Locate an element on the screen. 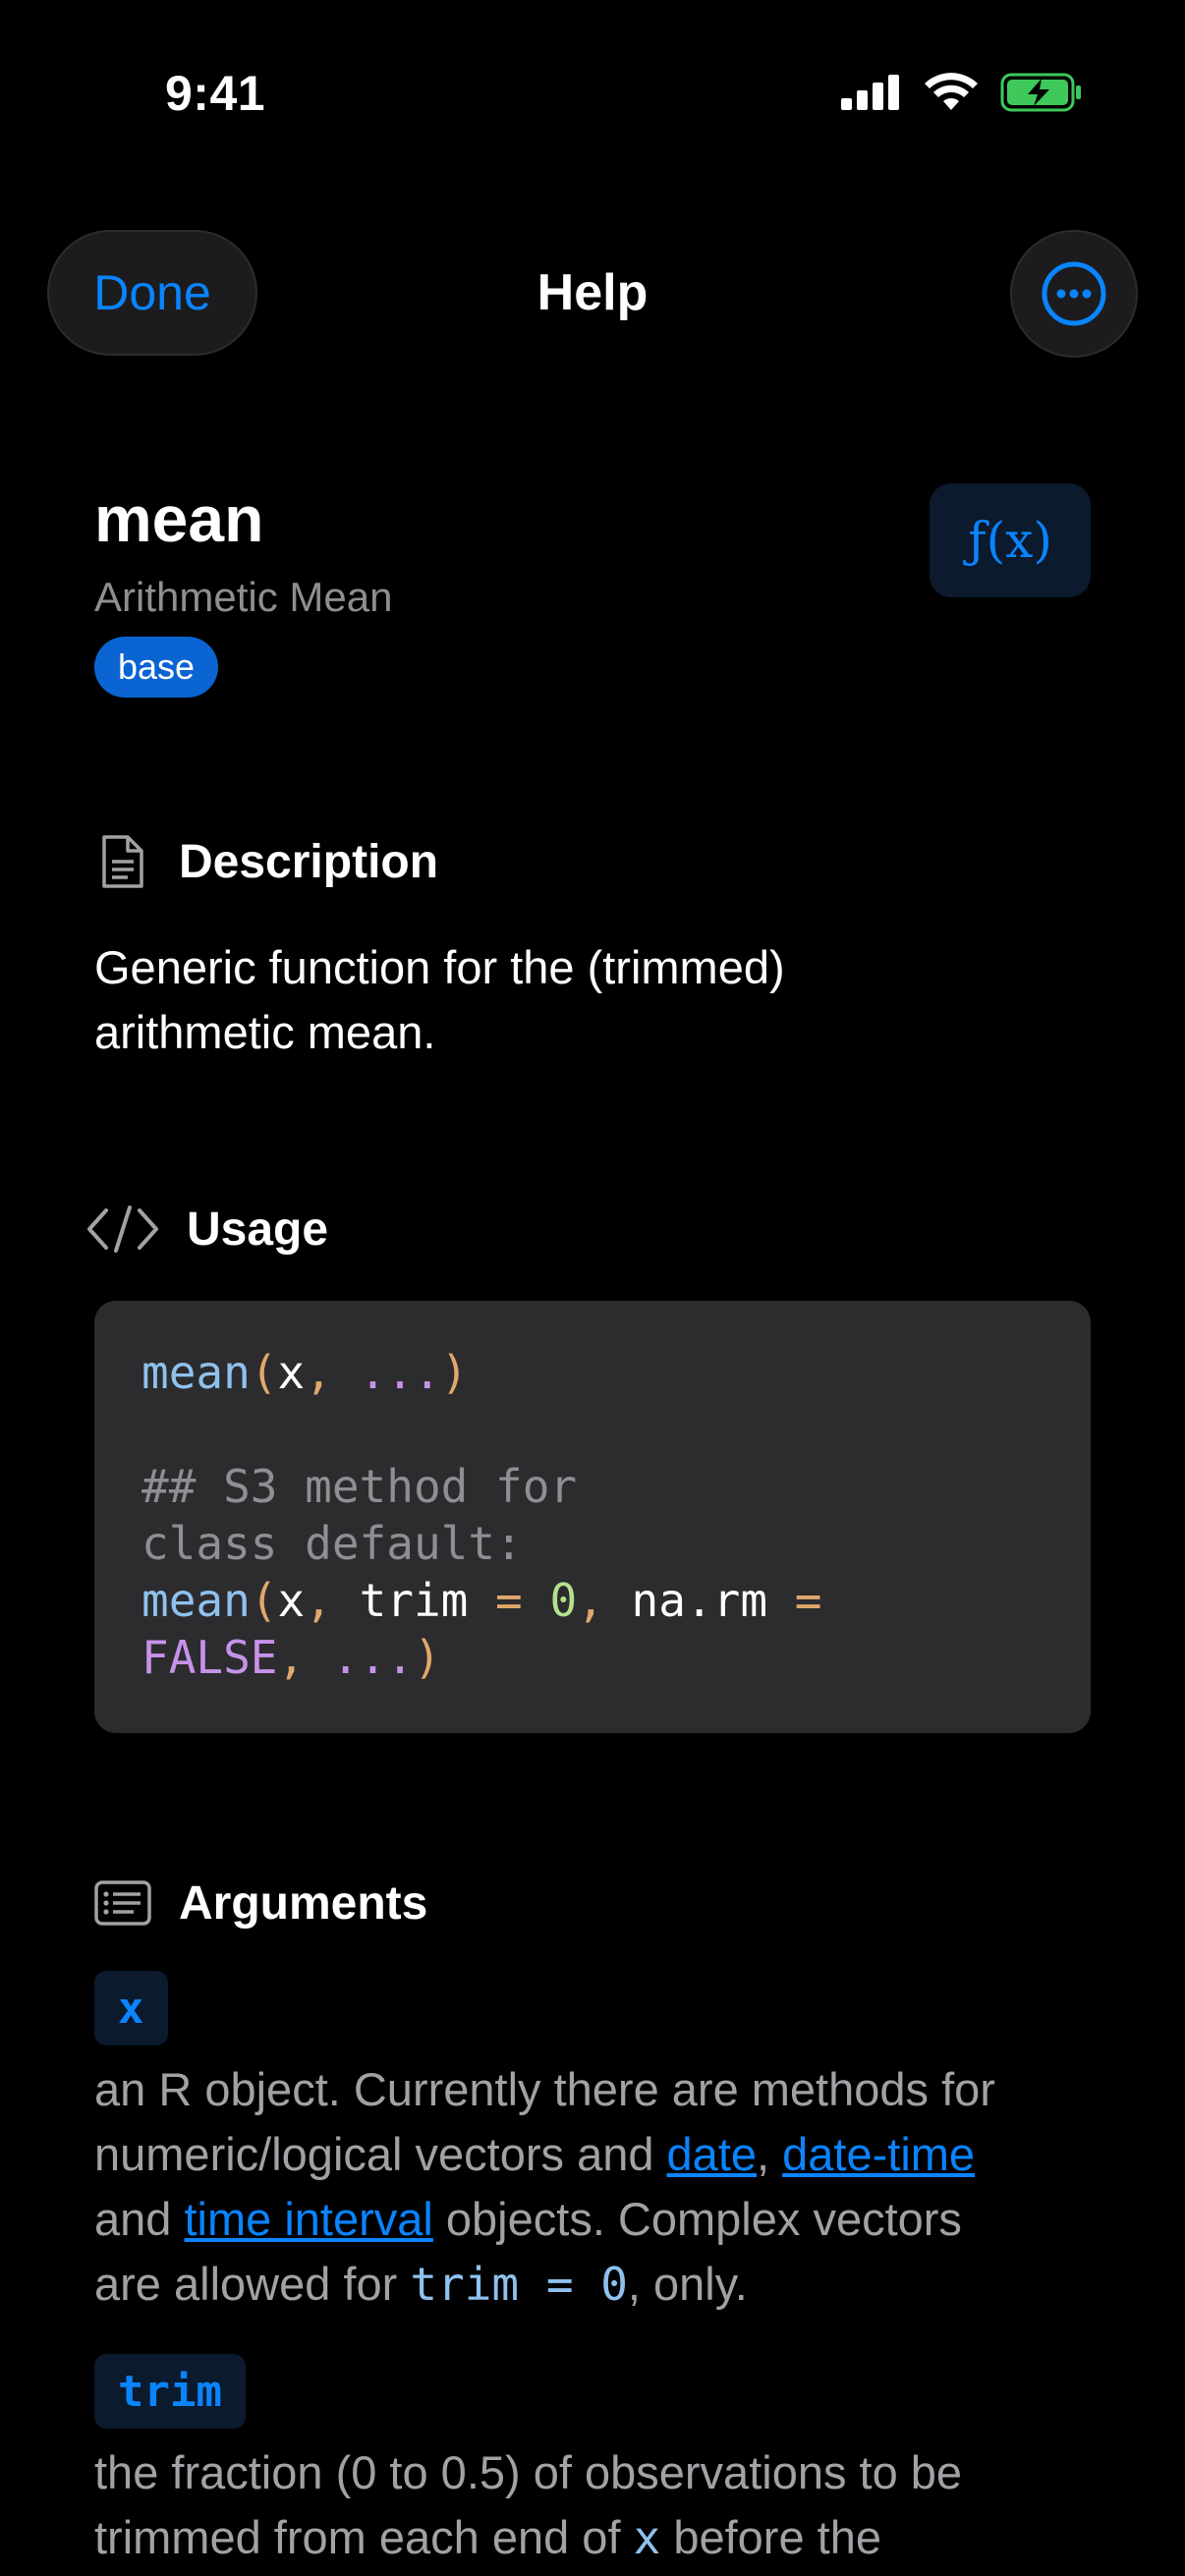 Image resolution: width=1185 pixels, height=2576 pixels. usage-heading: Usage is located at coordinates (258, 1229).